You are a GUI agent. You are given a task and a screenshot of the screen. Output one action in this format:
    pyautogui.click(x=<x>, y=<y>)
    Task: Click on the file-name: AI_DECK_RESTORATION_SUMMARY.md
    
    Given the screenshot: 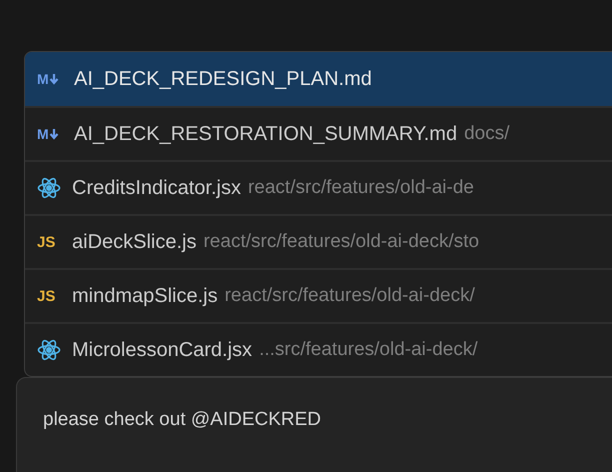 What is the action you would take?
    pyautogui.click(x=266, y=134)
    